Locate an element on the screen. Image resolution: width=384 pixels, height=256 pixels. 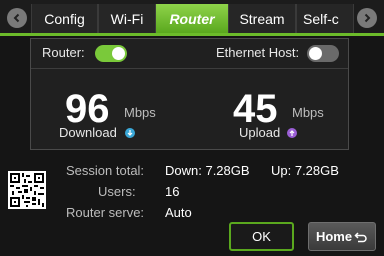
upload-speed-value: 45 is located at coordinates (255, 109).